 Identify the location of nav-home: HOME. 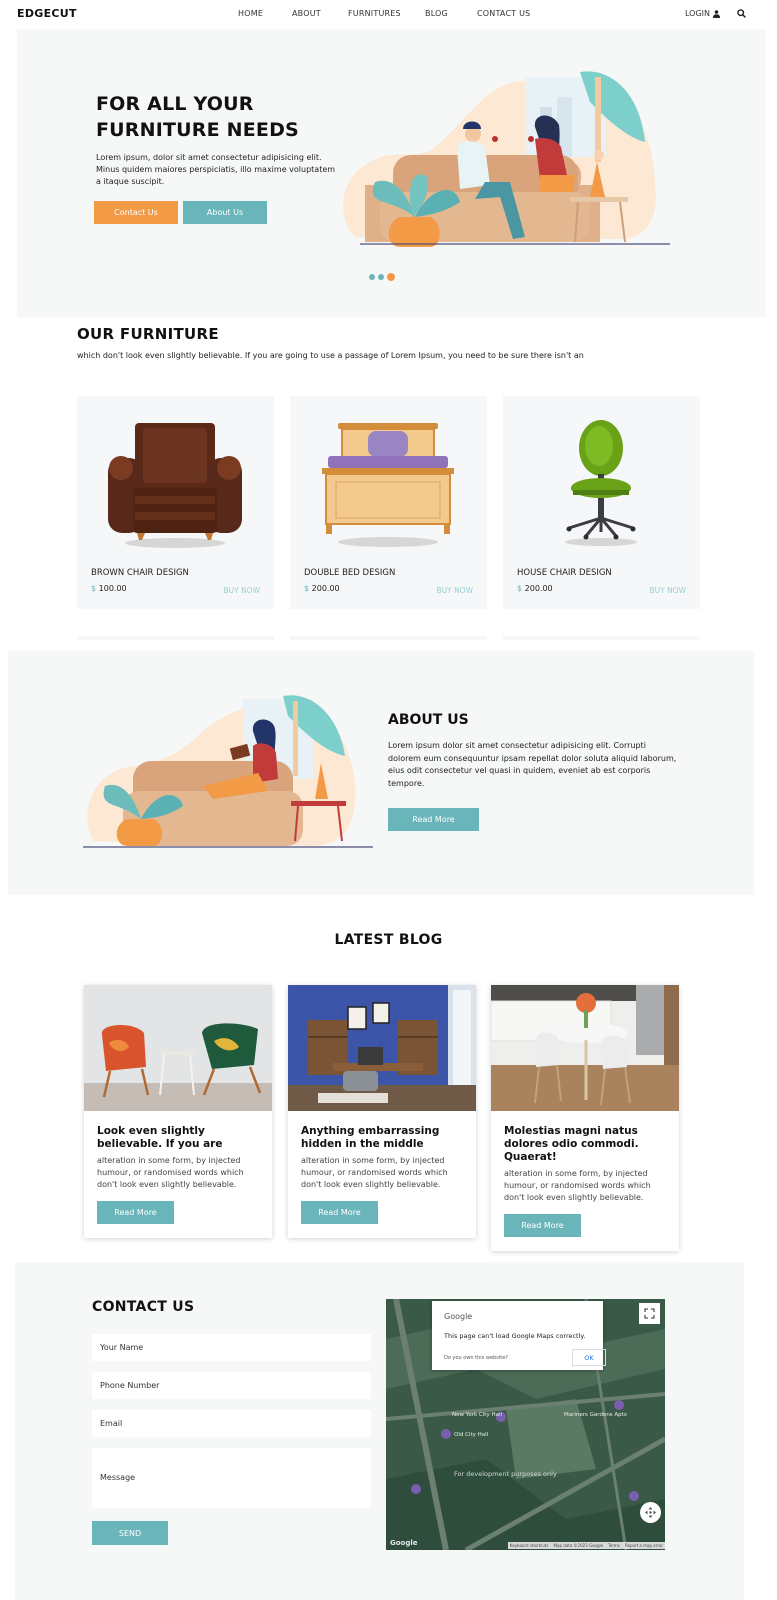
(250, 13).